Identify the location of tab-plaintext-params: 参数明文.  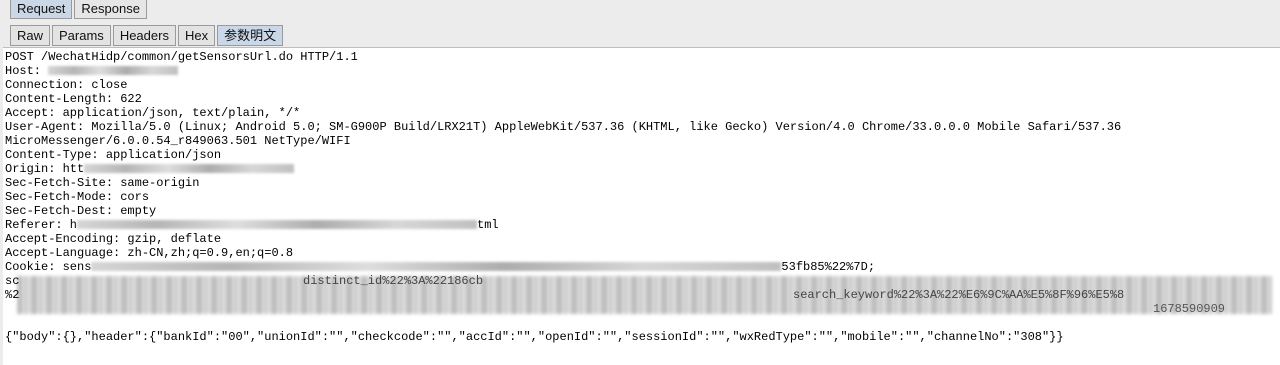
(250, 35).